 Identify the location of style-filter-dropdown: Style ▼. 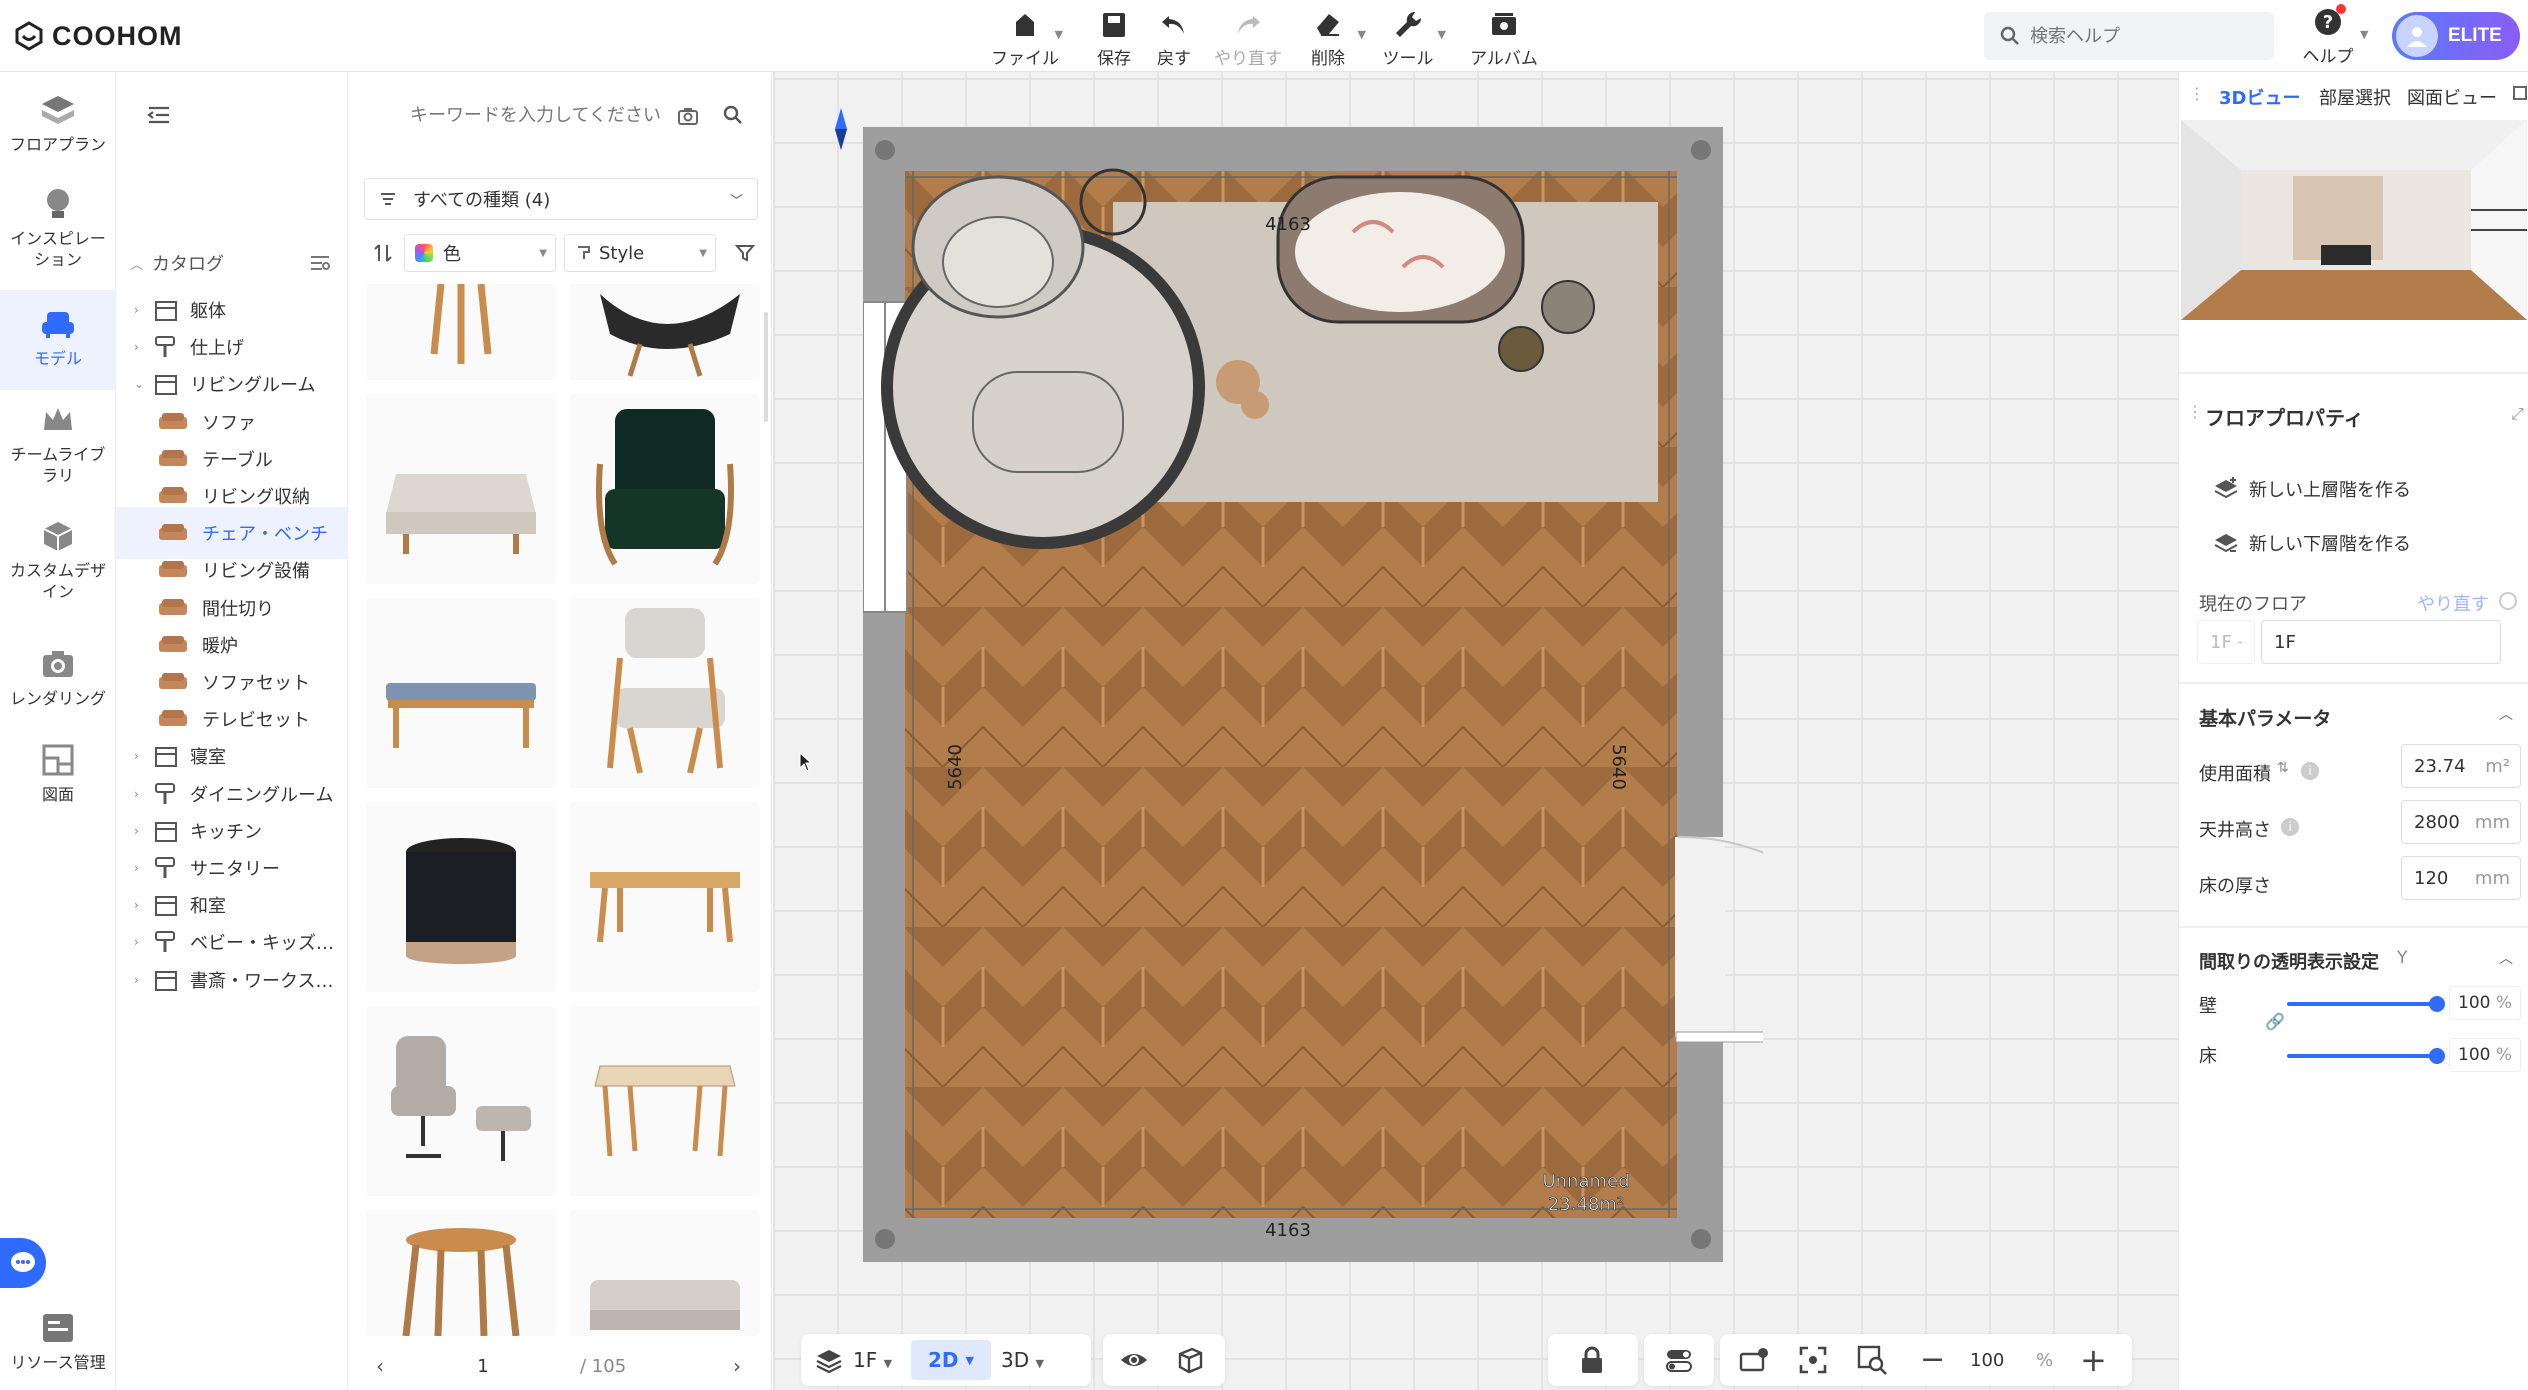
(640, 253).